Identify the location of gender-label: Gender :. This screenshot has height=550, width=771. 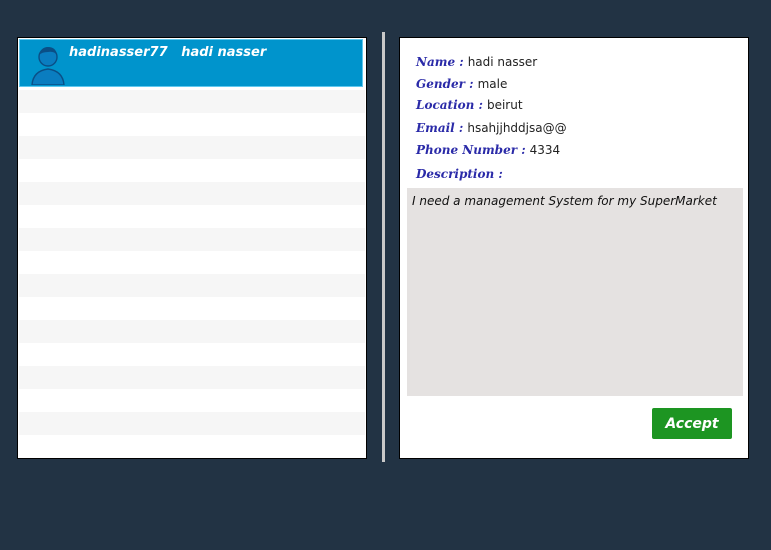
(445, 84).